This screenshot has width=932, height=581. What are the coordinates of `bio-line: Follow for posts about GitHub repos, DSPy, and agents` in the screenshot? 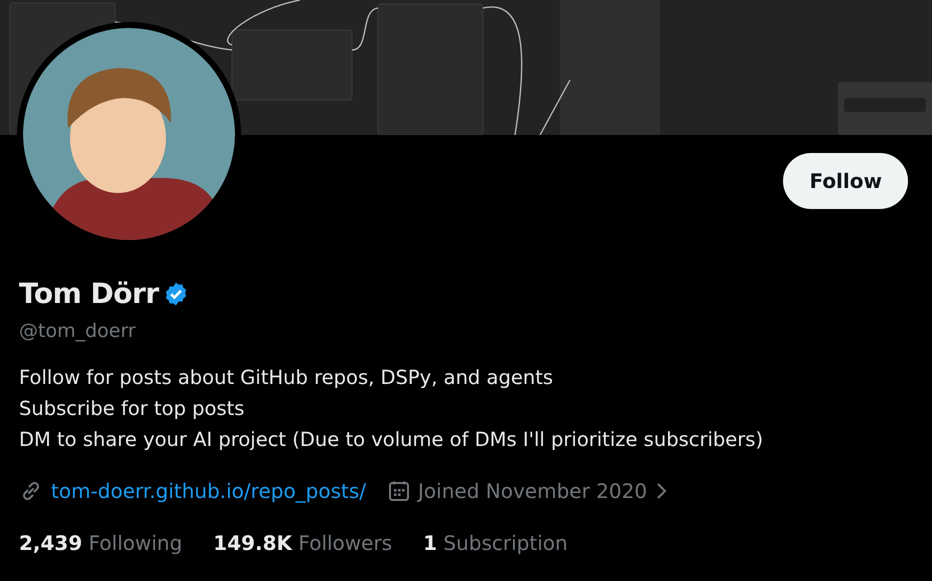 It's located at (286, 377).